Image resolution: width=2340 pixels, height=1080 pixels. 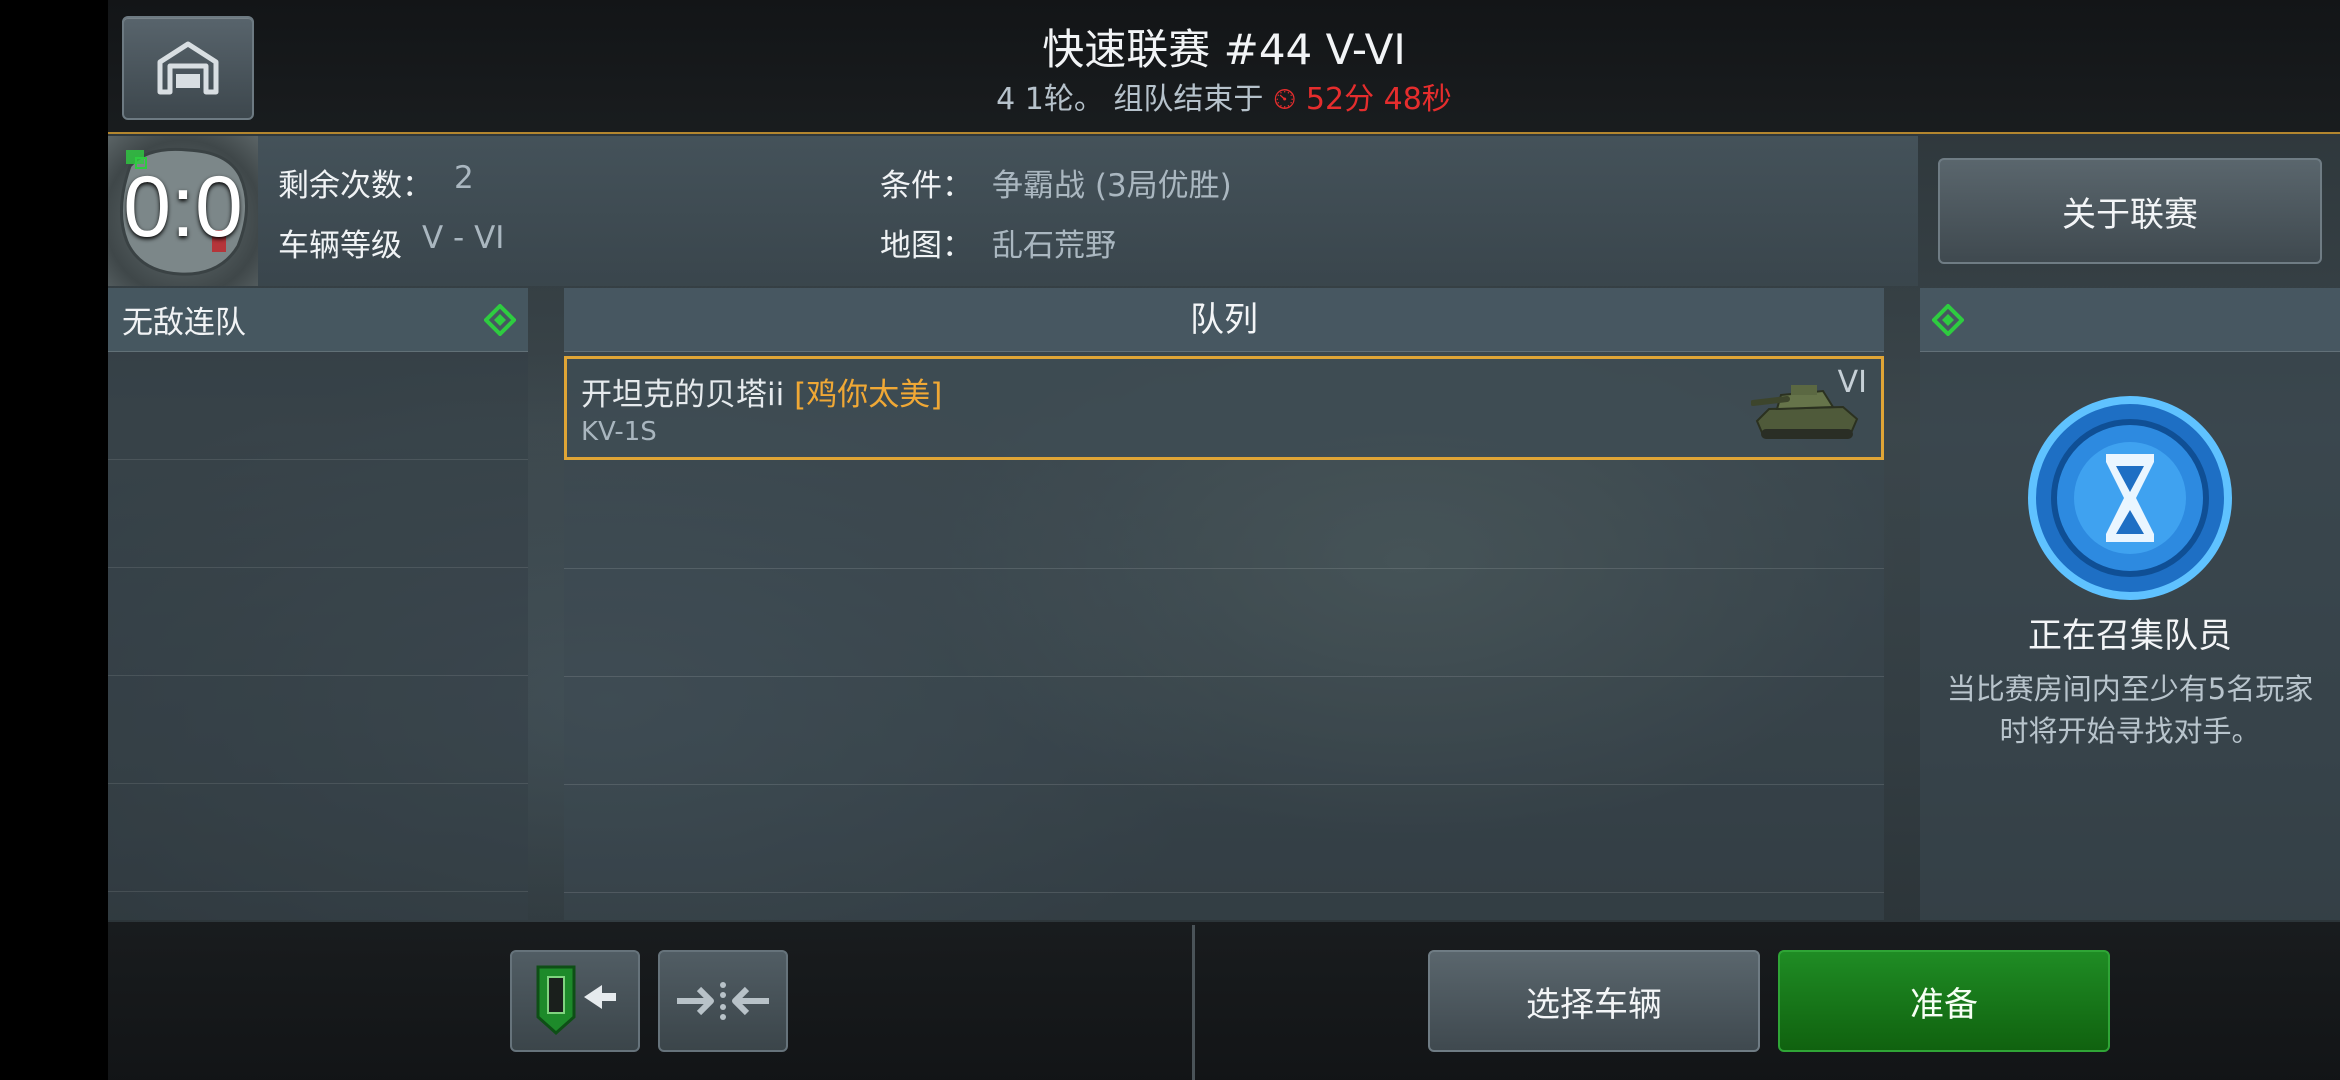 I want to click on opponent-diamond-icon, so click(x=1948, y=320).